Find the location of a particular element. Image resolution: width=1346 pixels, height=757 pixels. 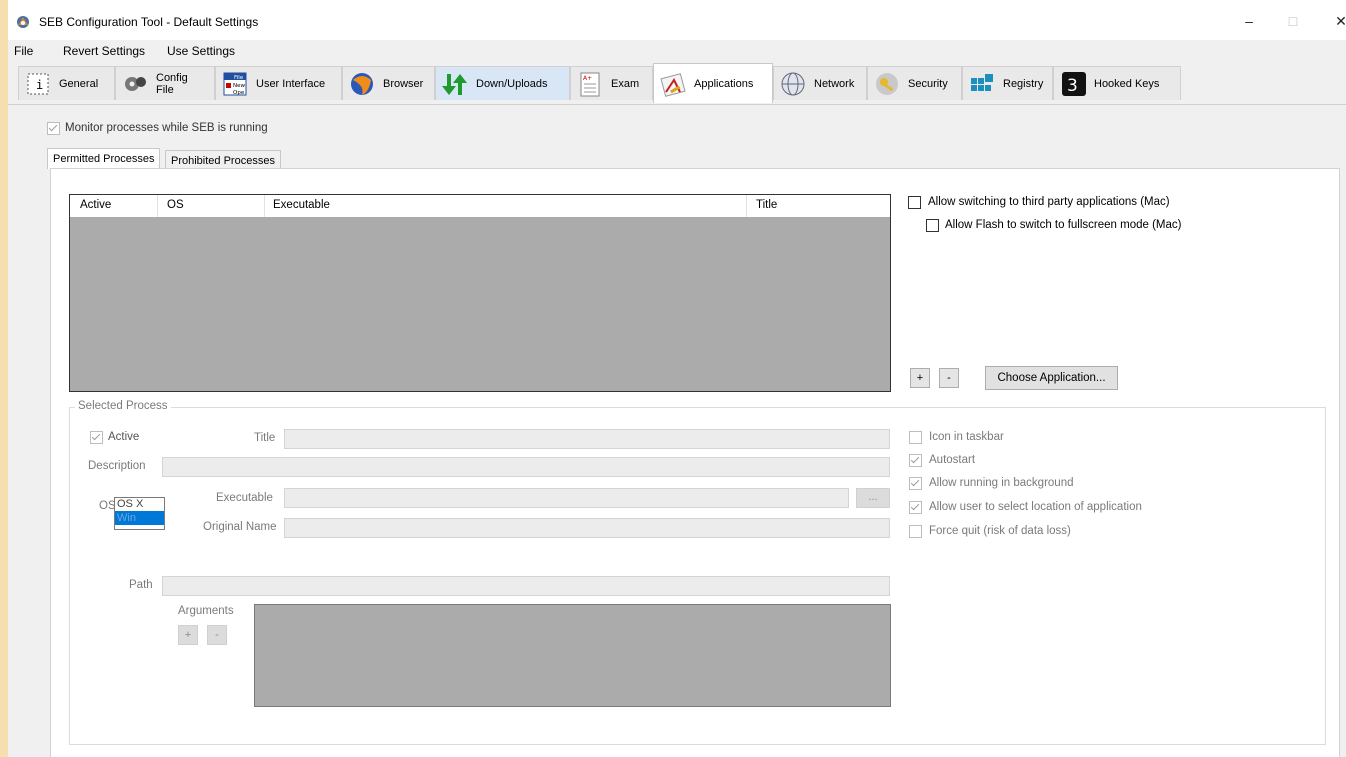

process-path-field is located at coordinates (526, 586).